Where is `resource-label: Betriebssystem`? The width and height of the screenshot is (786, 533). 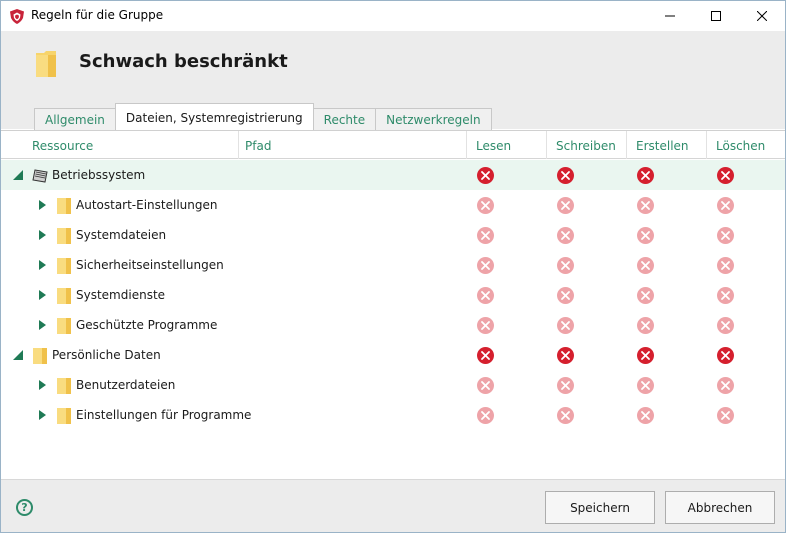
resource-label: Betriebssystem is located at coordinates (99, 175).